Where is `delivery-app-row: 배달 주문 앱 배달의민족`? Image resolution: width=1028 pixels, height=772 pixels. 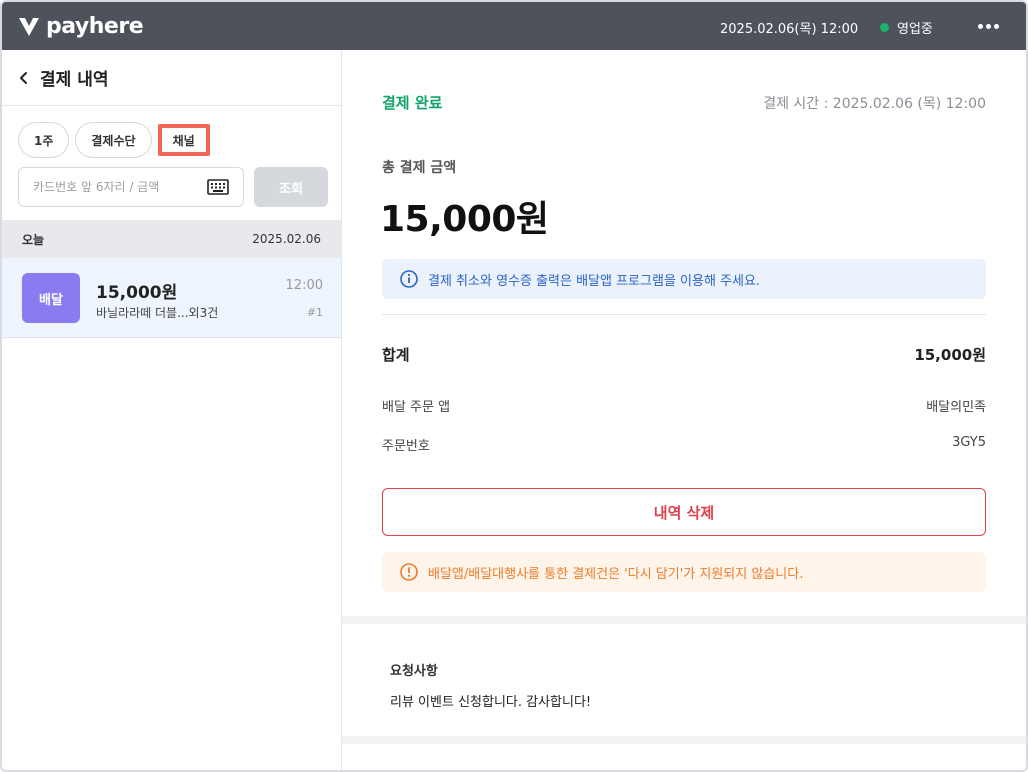
delivery-app-row: 배달 주문 앱 배달의민족 is located at coordinates (684, 405).